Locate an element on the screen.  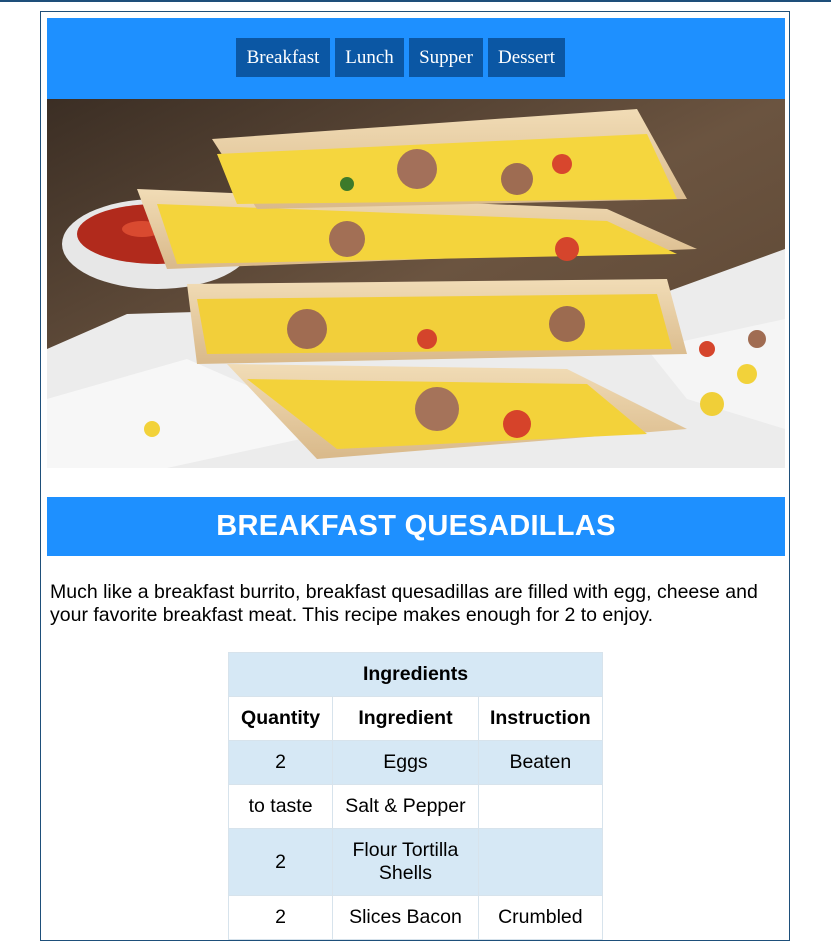
cell-ingredient: Flour Tortilla Shells is located at coordinates (405, 862).